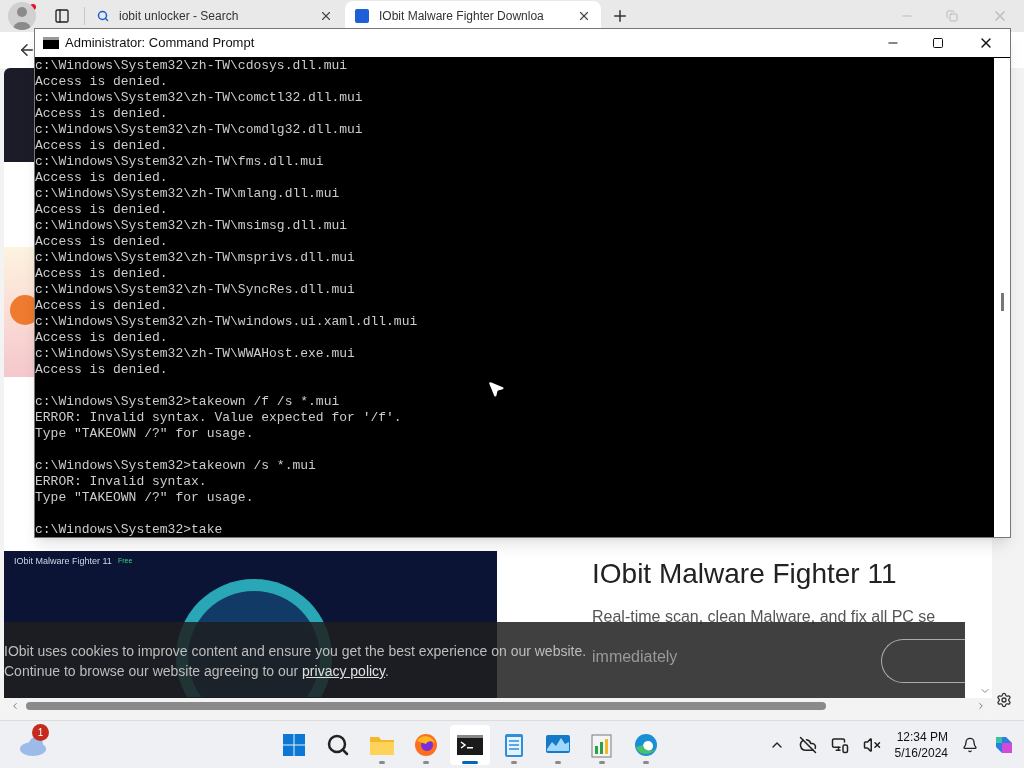  What do you see at coordinates (921, 744) in the screenshot?
I see `clock: 12:34 PM 5/16/2024` at bounding box center [921, 744].